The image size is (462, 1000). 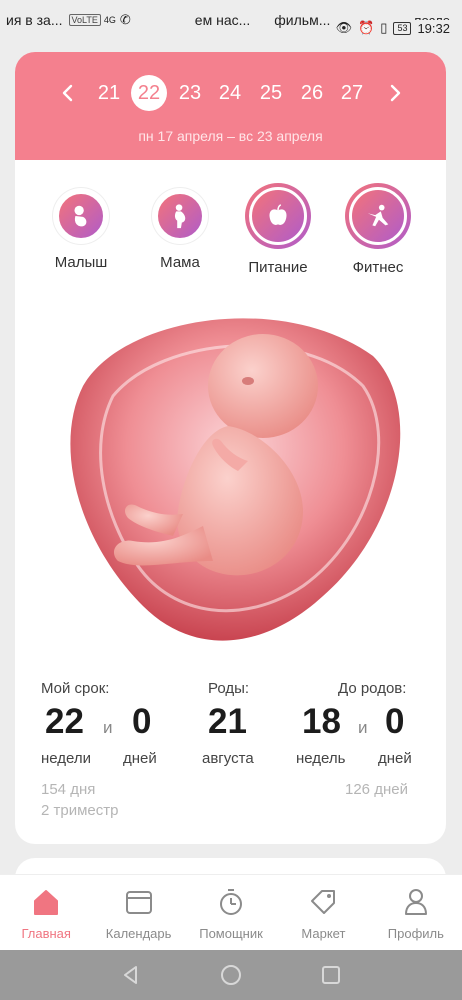 I want to click on apple-icon, so click(x=278, y=216).